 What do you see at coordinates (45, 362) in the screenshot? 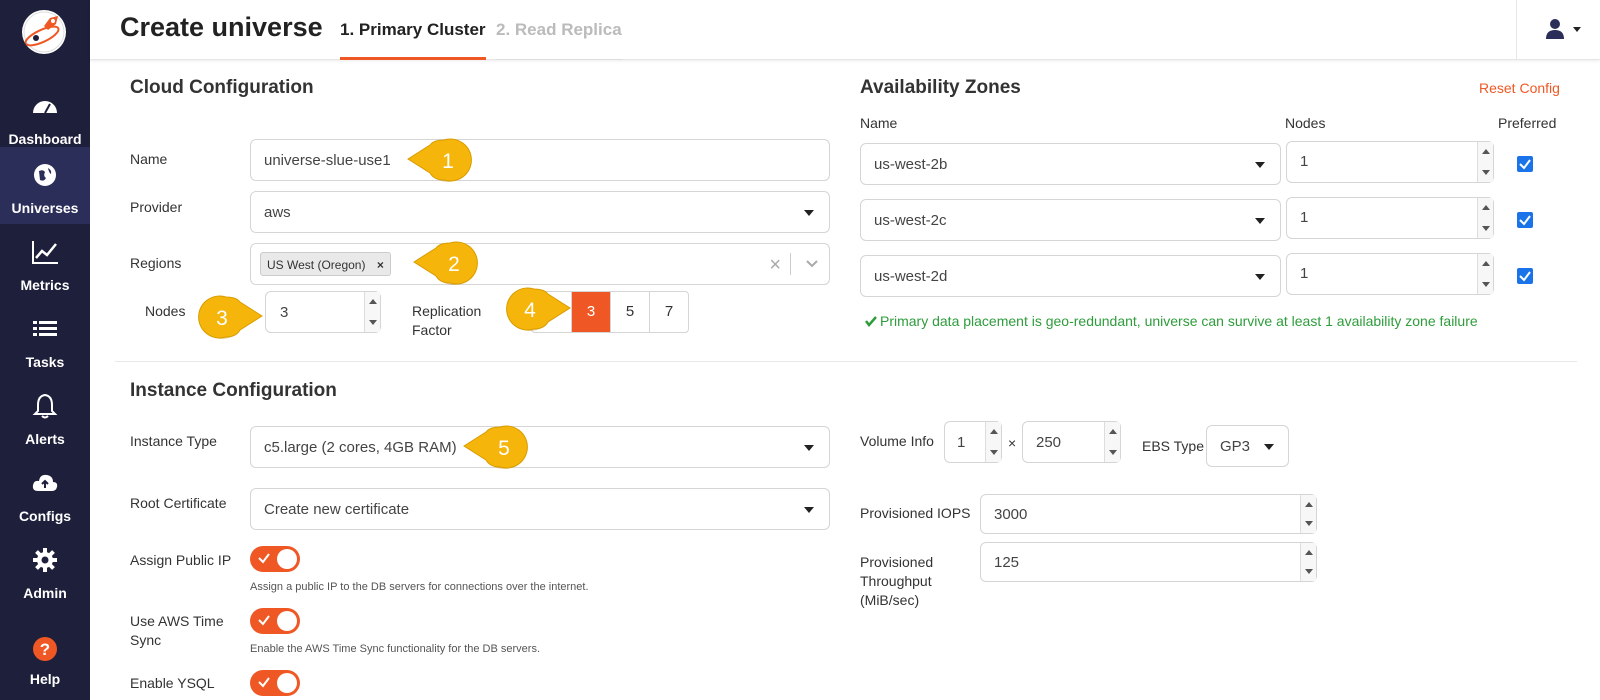
I see `sidebar-item-label: Tasks` at bounding box center [45, 362].